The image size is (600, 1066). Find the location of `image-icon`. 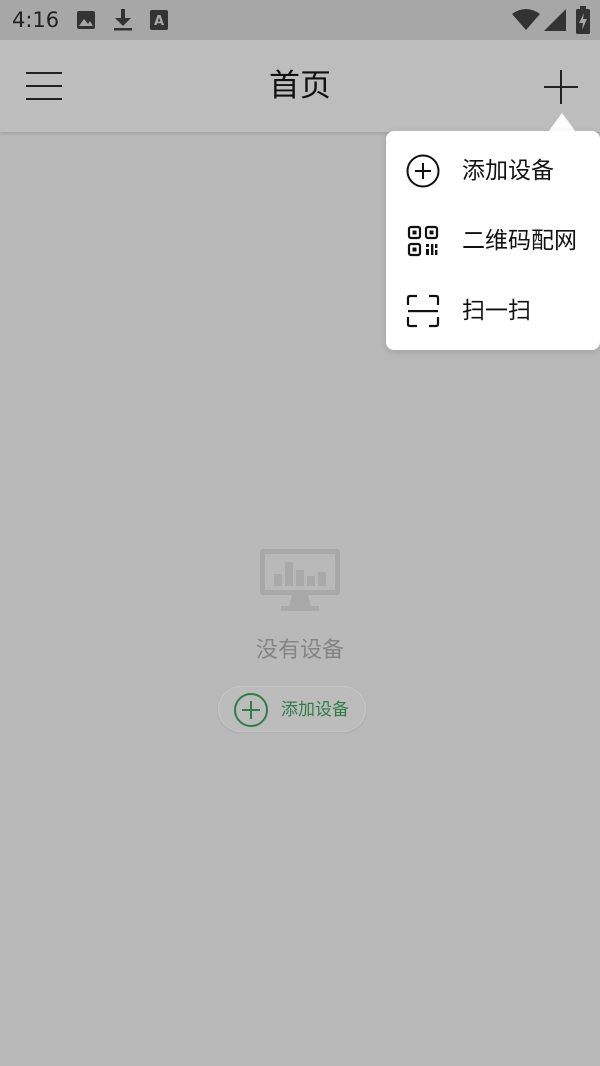

image-icon is located at coordinates (86, 20).